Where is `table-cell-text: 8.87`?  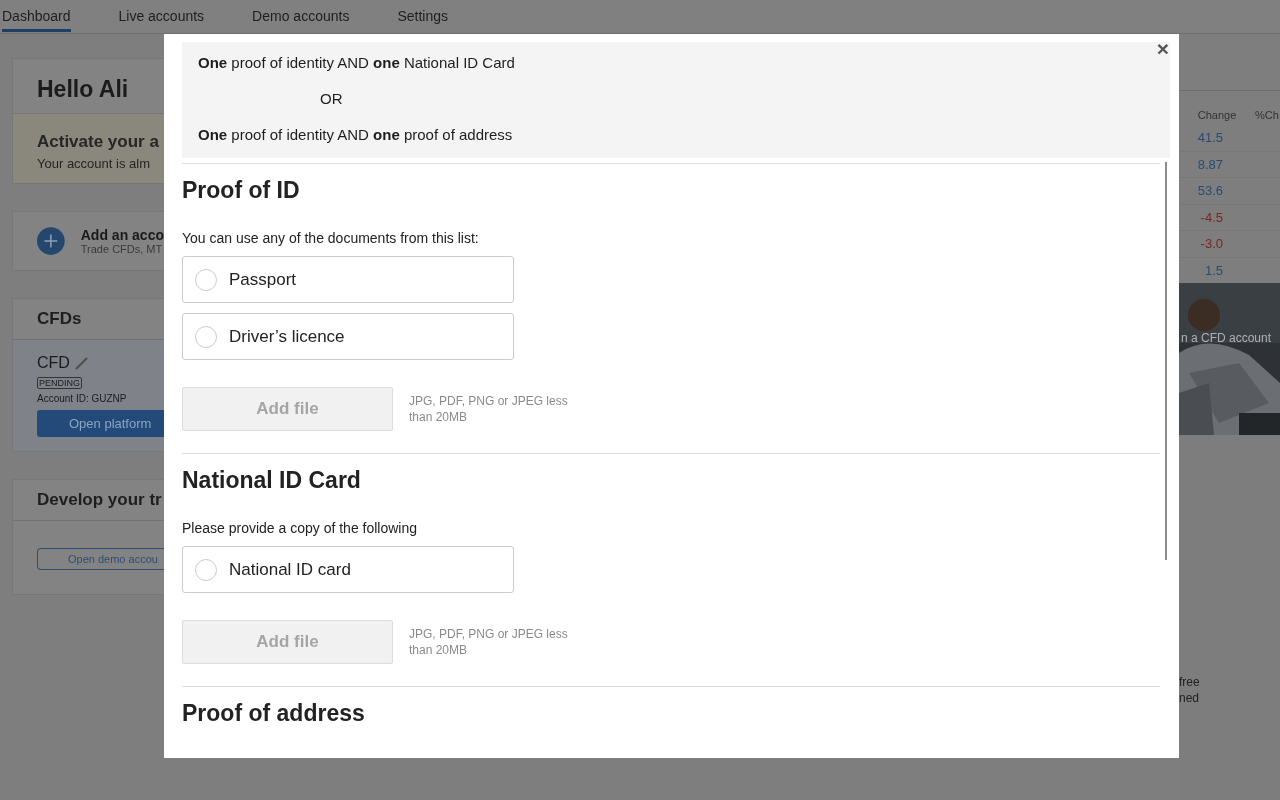 table-cell-text: 8.87 is located at coordinates (1209, 164).